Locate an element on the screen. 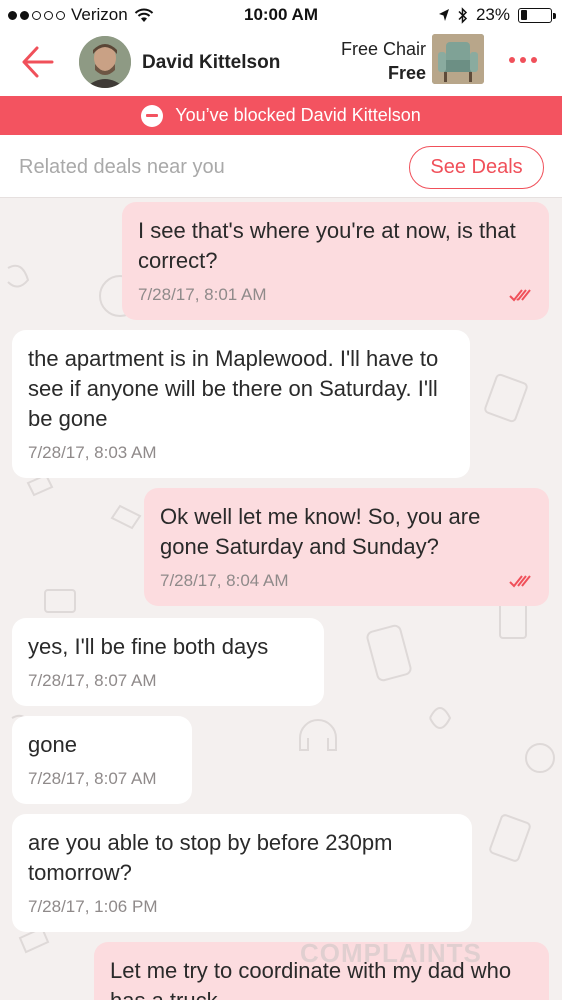 The width and height of the screenshot is (562, 1000). avatar is located at coordinates (105, 62).